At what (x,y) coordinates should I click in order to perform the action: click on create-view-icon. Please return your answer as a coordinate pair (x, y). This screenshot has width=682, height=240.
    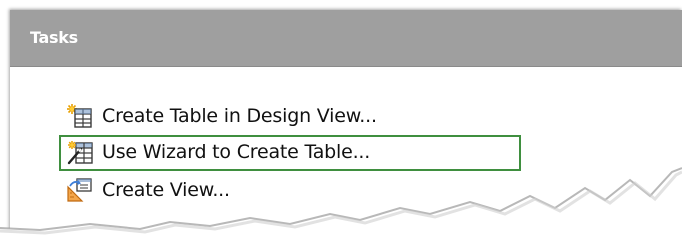
    Looking at the image, I should click on (80, 190).